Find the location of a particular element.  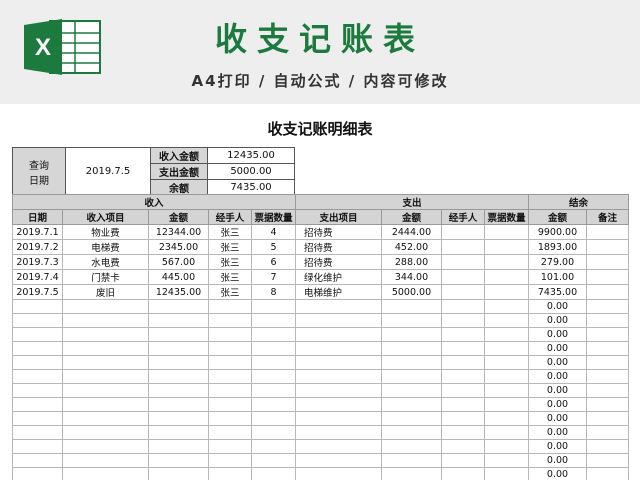

cell-balance-amount: 279.00 is located at coordinates (557, 262).